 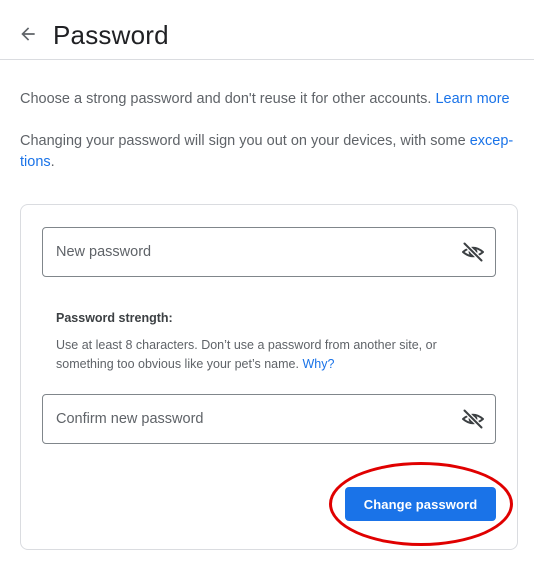 I want to click on new-password-field, so click(x=269, y=252).